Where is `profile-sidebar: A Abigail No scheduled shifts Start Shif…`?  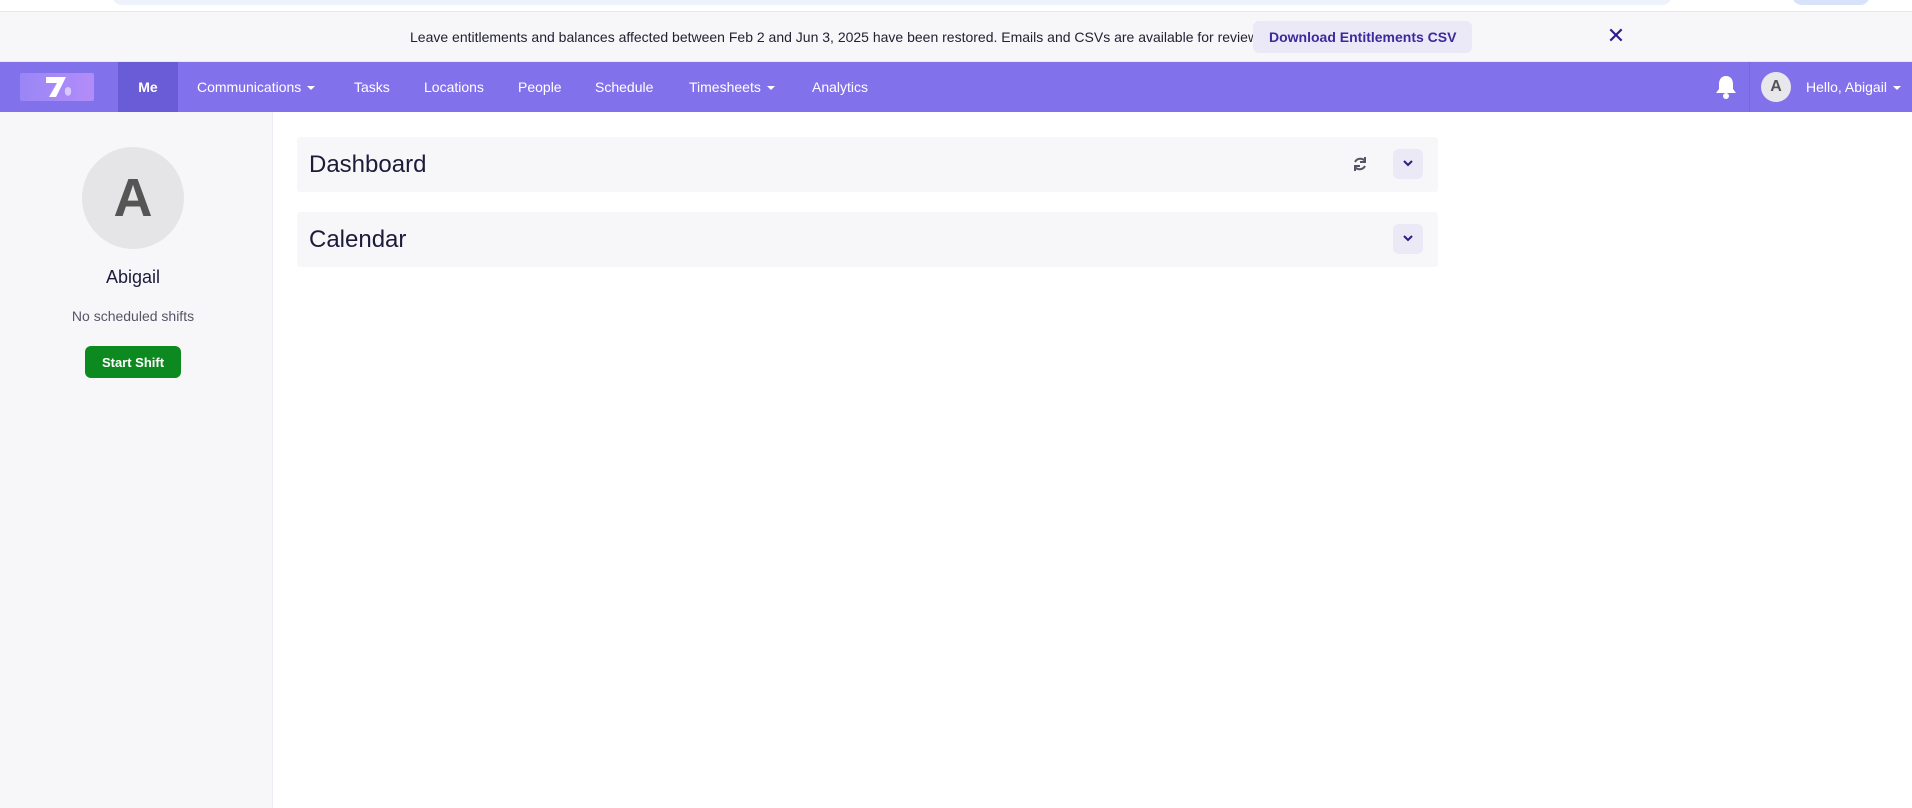
profile-sidebar: A Abigail No scheduled shifts Start Shif… is located at coordinates (136, 460).